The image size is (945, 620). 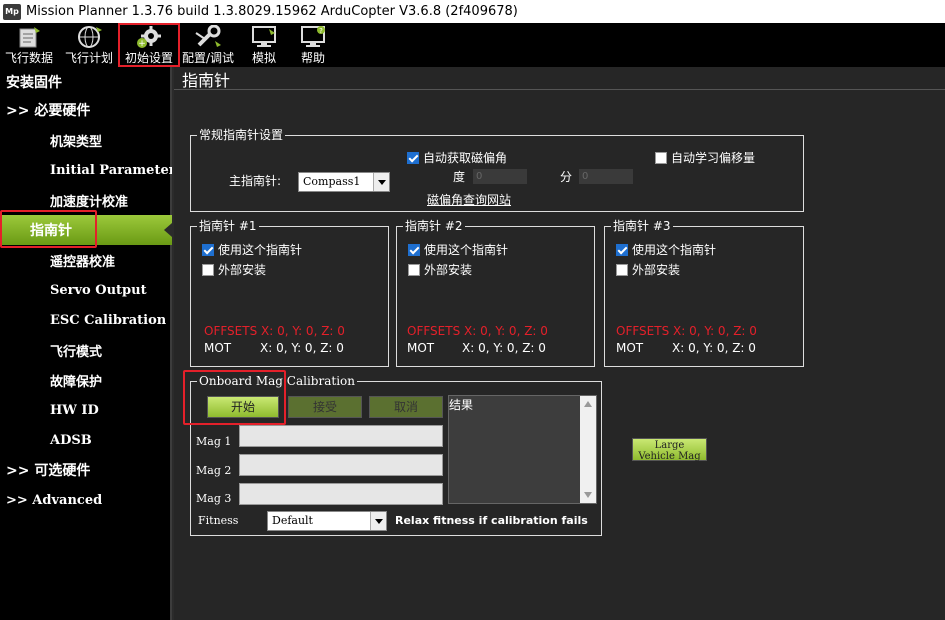 I want to click on compass-3-use-checkbox: 使用这个指南针, so click(x=666, y=249).